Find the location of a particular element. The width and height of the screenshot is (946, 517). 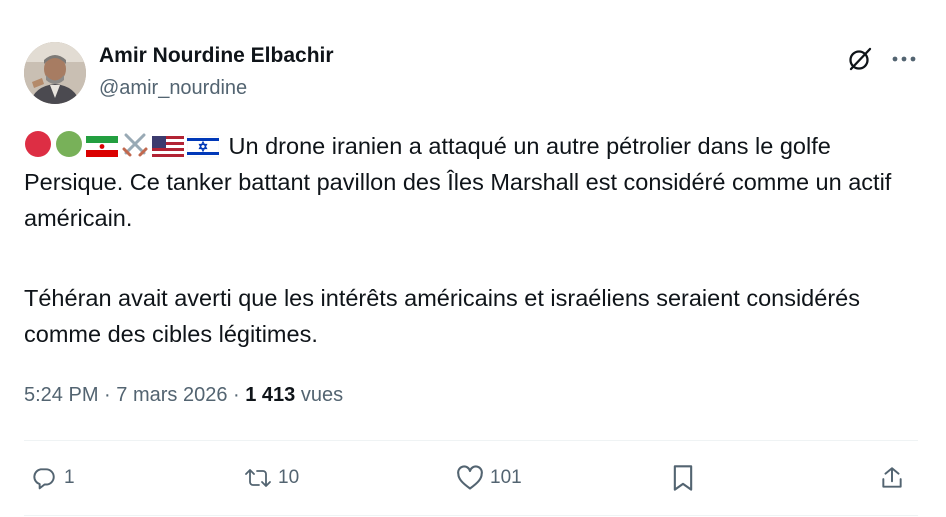

heart-icon is located at coordinates (470, 478).